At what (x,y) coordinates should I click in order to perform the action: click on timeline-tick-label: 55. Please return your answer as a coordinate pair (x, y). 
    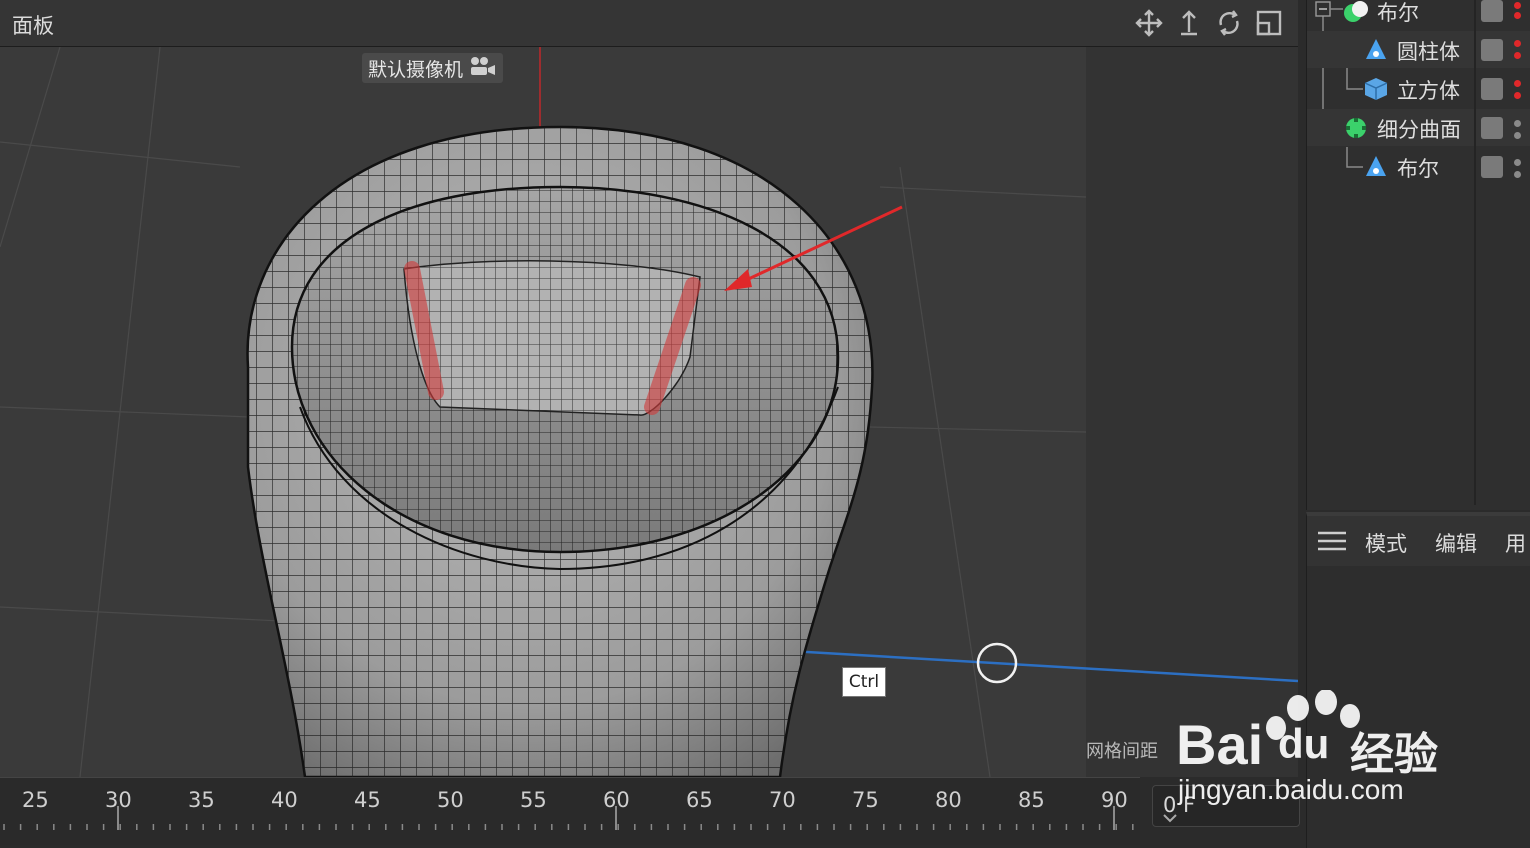
    Looking at the image, I should click on (533, 800).